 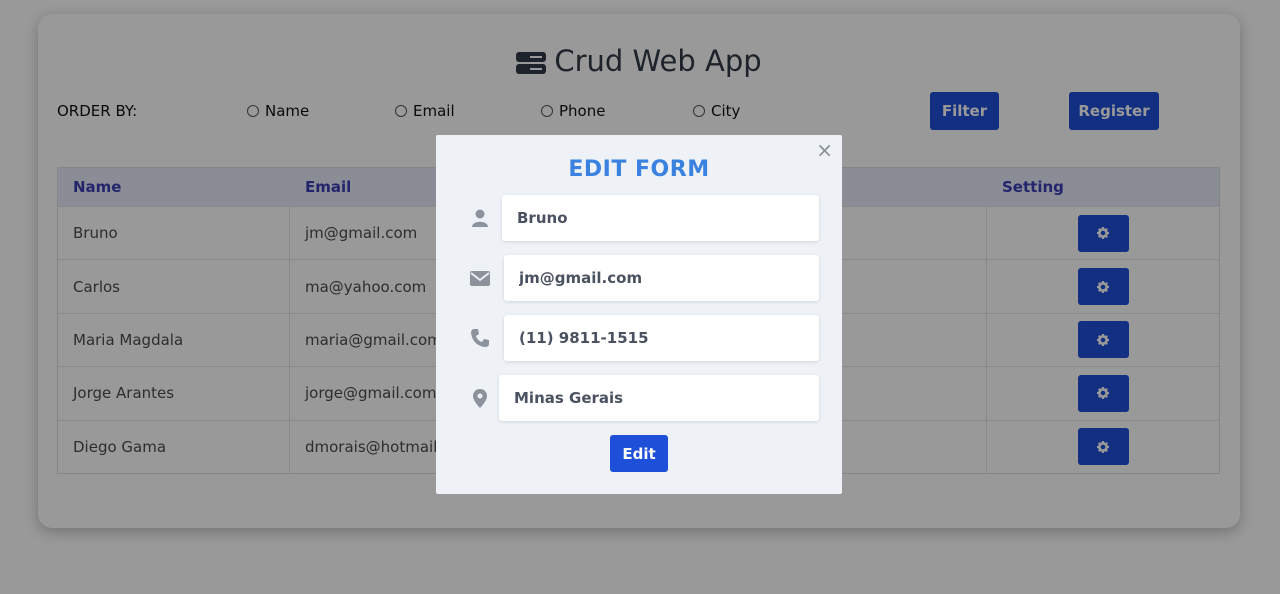 What do you see at coordinates (480, 398) in the screenshot?
I see `map-marker-icon` at bounding box center [480, 398].